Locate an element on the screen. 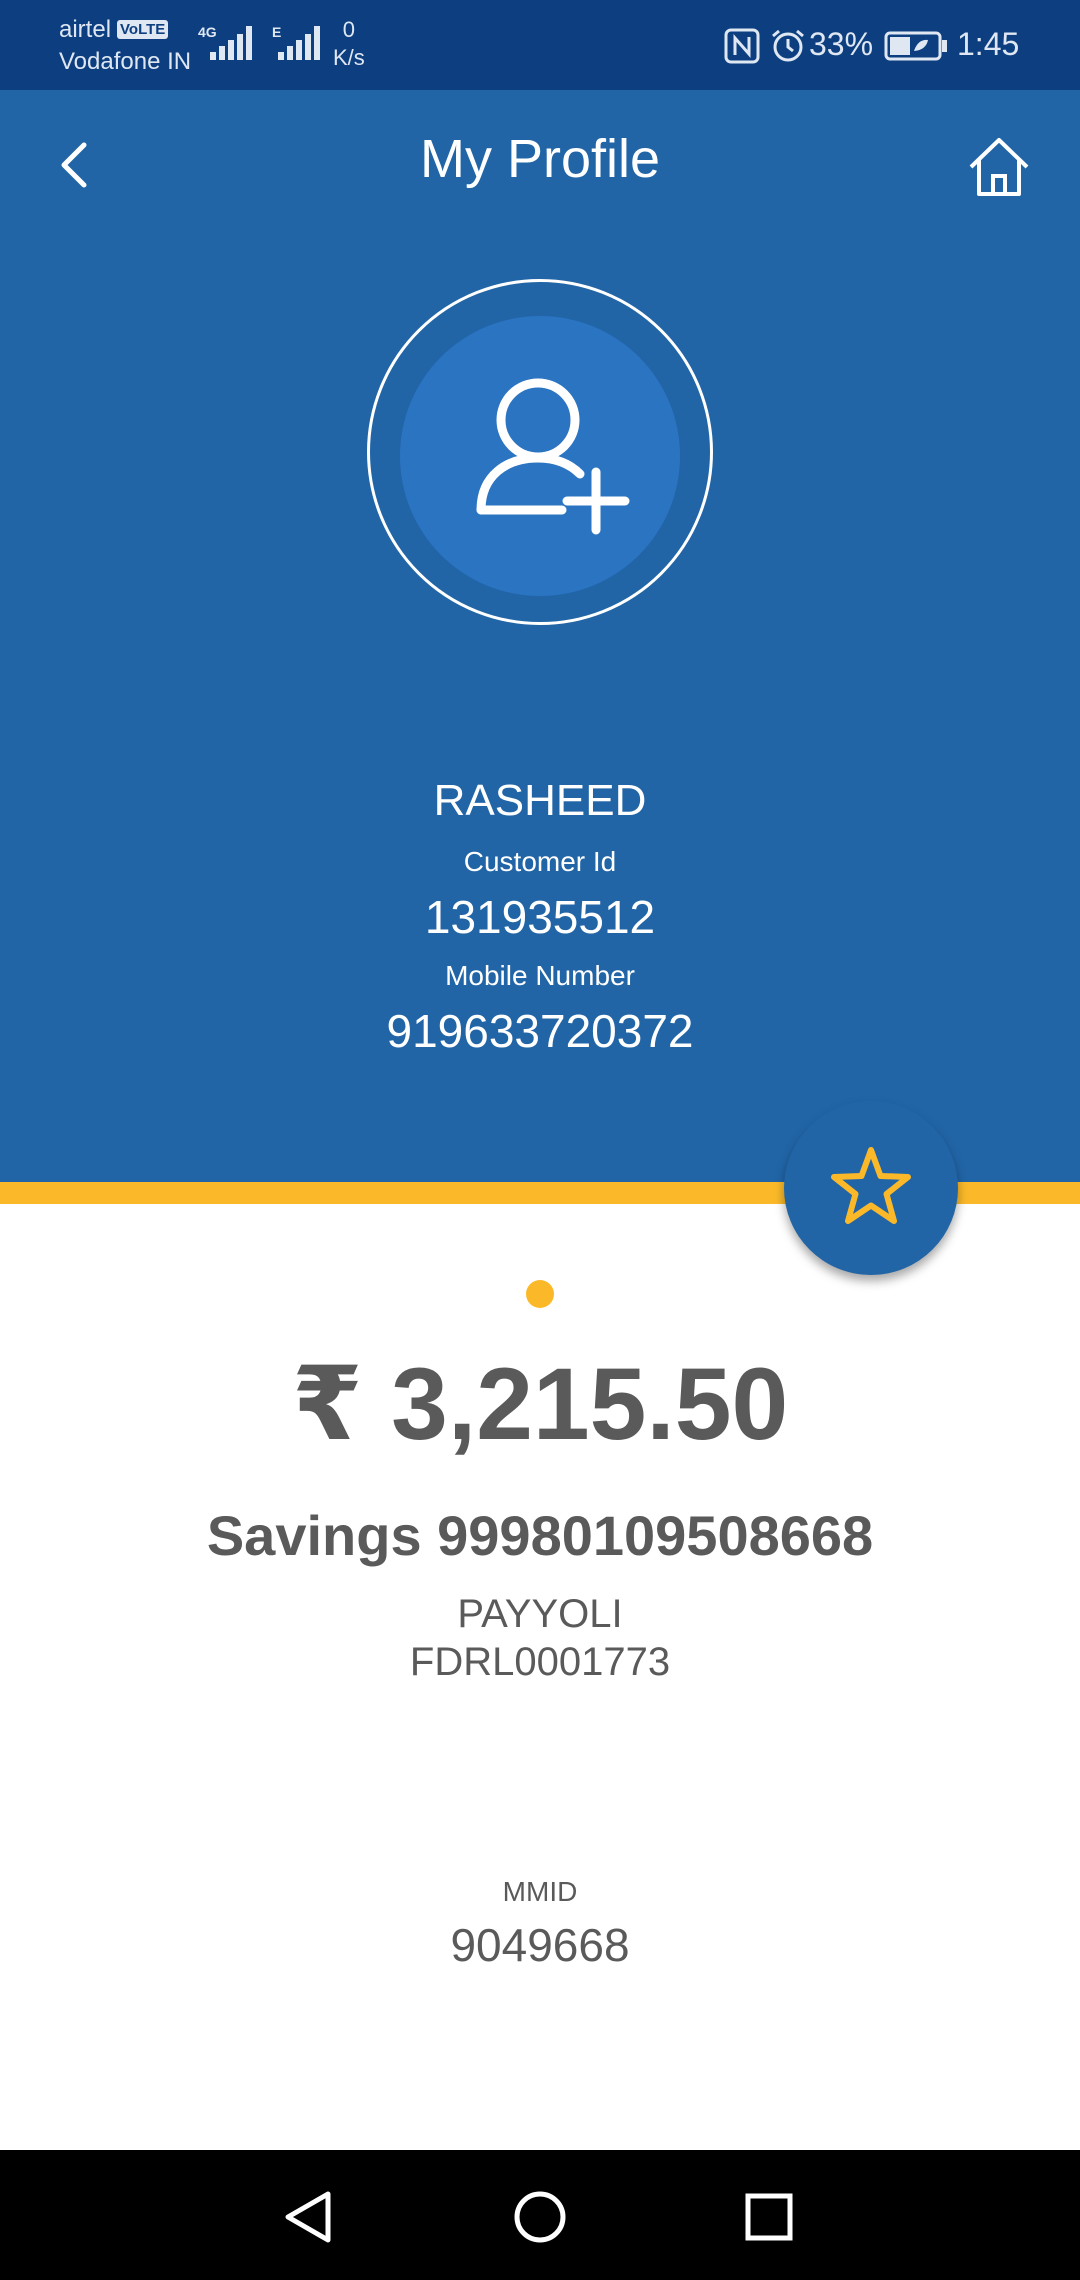 This screenshot has height=2280, width=1080. mobile-number-value: 919633720372 is located at coordinates (540, 1031).